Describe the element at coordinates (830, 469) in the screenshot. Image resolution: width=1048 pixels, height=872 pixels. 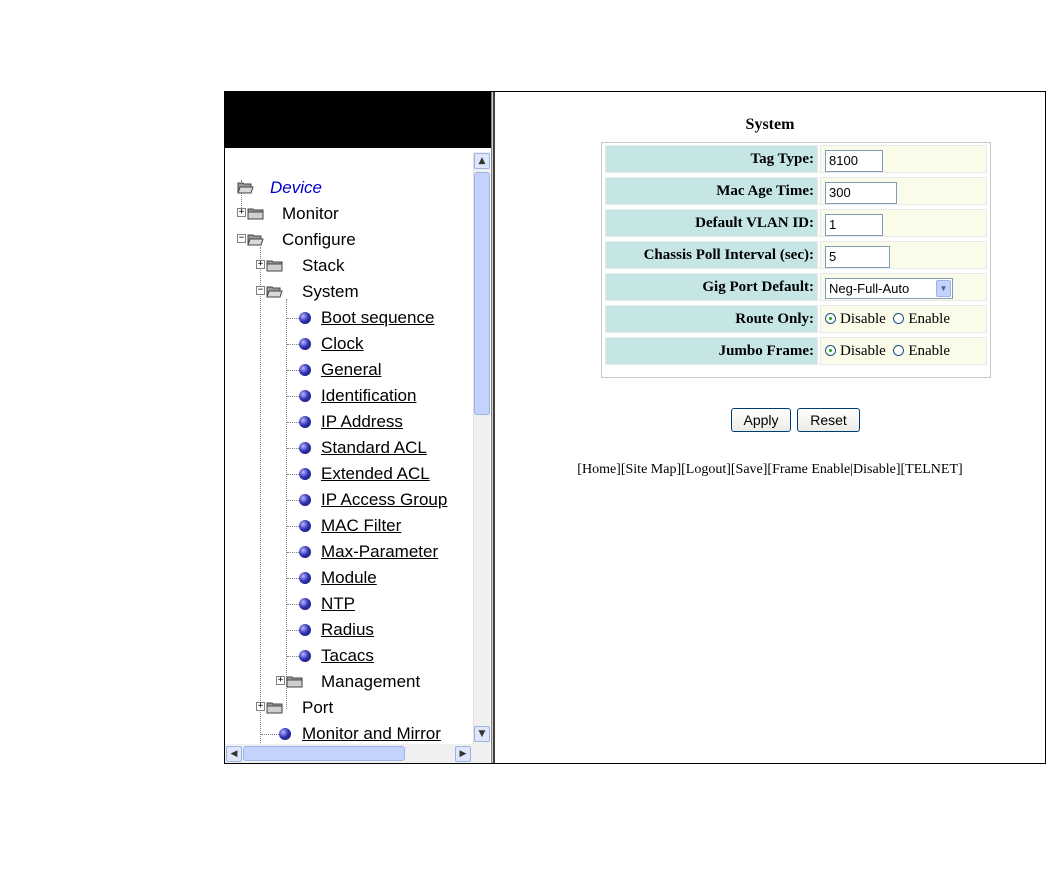
I see `frame-enable-link: Enable` at that location.